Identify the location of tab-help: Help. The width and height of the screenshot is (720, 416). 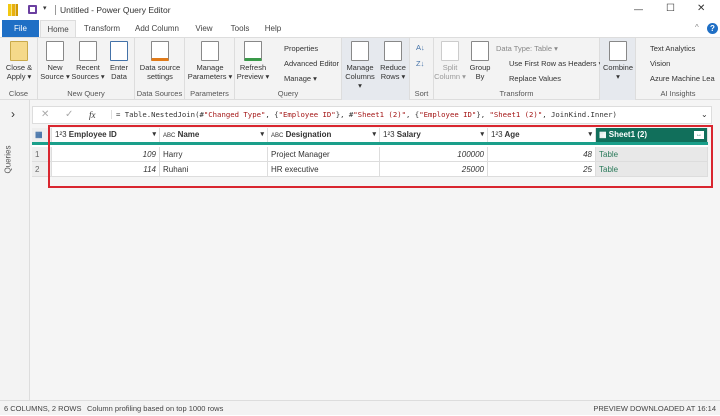
(273, 28).